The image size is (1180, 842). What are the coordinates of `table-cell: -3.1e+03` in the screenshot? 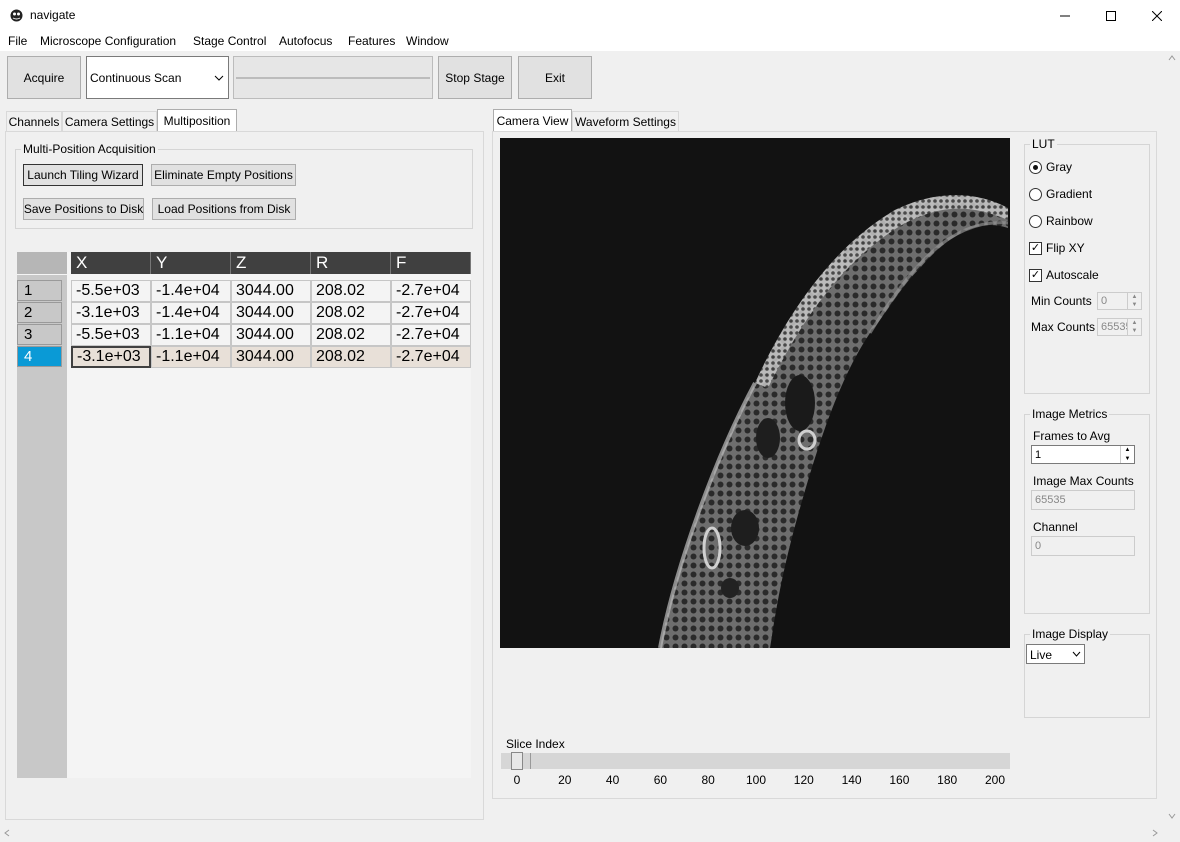 It's located at (111, 313).